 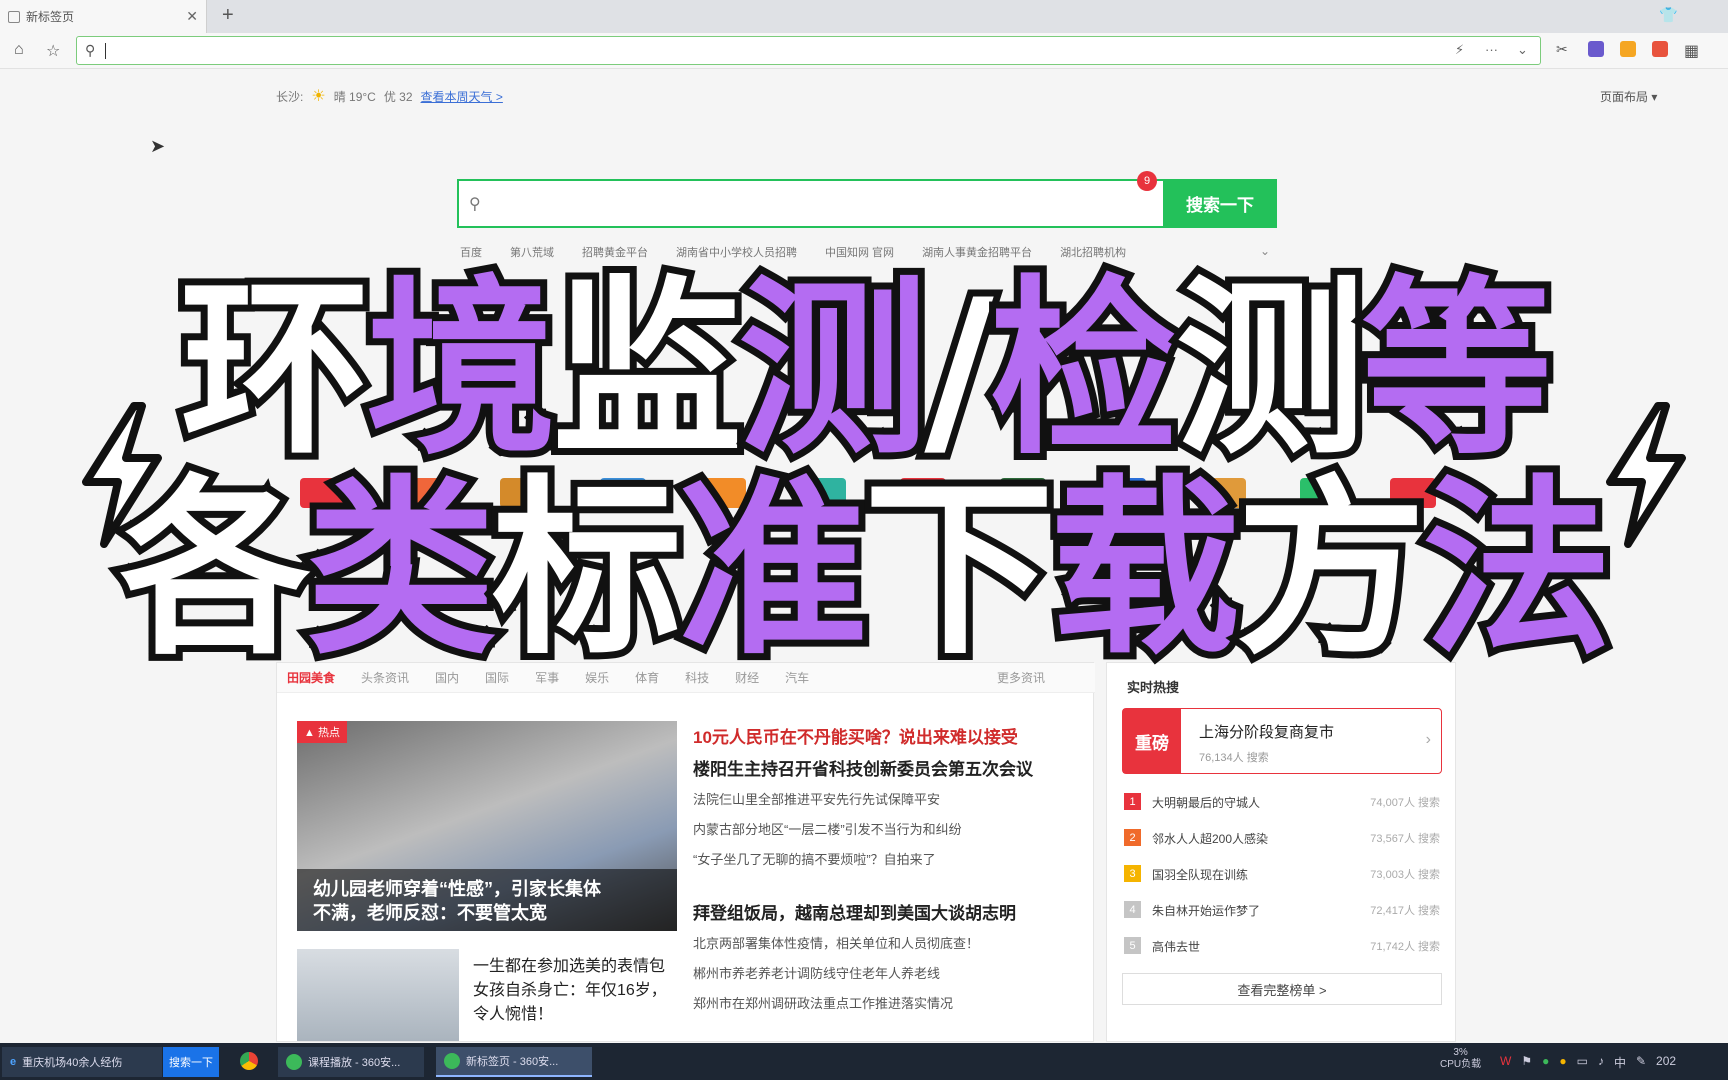 What do you see at coordinates (497, 677) in the screenshot?
I see `tab-international: 国际` at bounding box center [497, 677].